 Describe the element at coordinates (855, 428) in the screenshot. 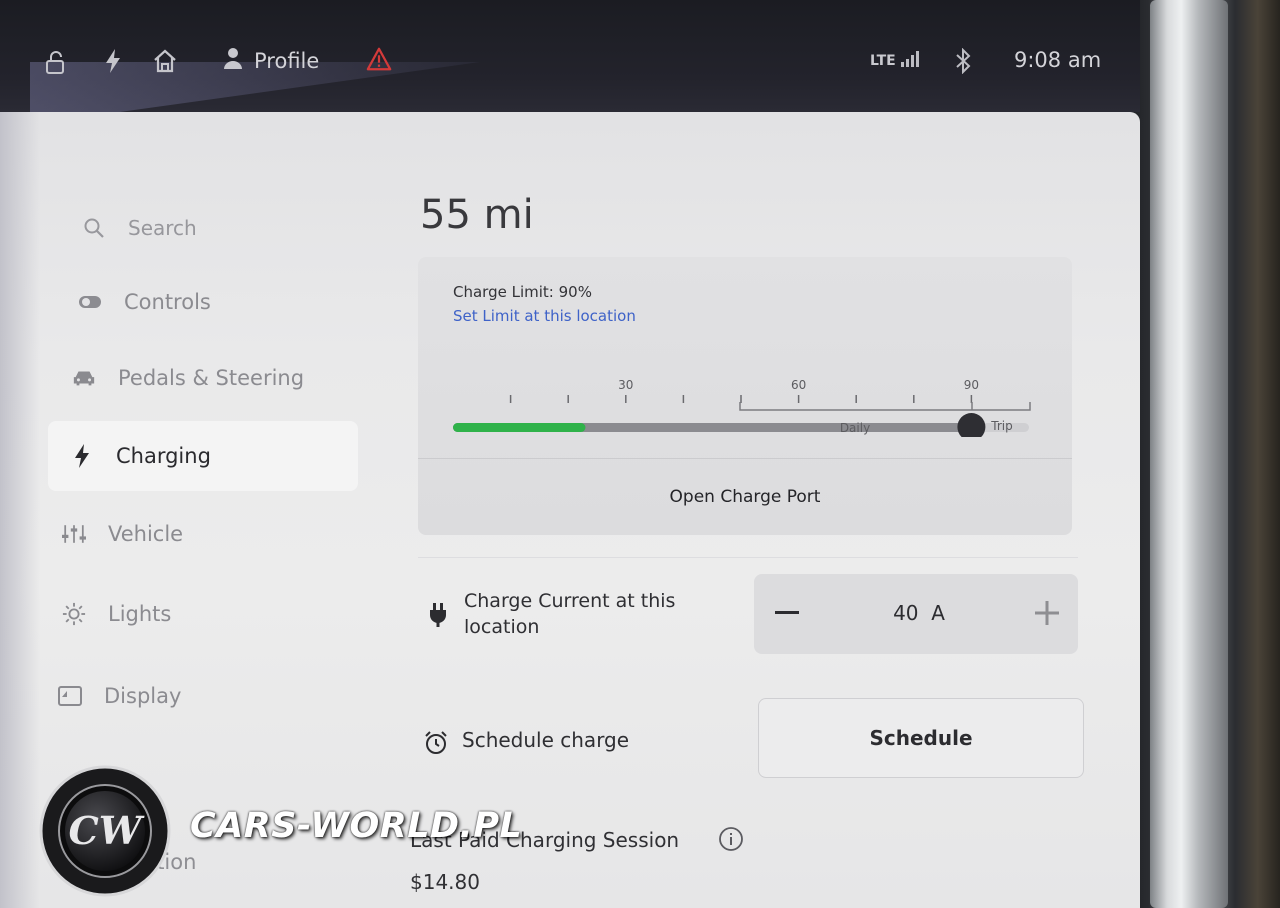

I see `range-label-daily: Daily` at that location.